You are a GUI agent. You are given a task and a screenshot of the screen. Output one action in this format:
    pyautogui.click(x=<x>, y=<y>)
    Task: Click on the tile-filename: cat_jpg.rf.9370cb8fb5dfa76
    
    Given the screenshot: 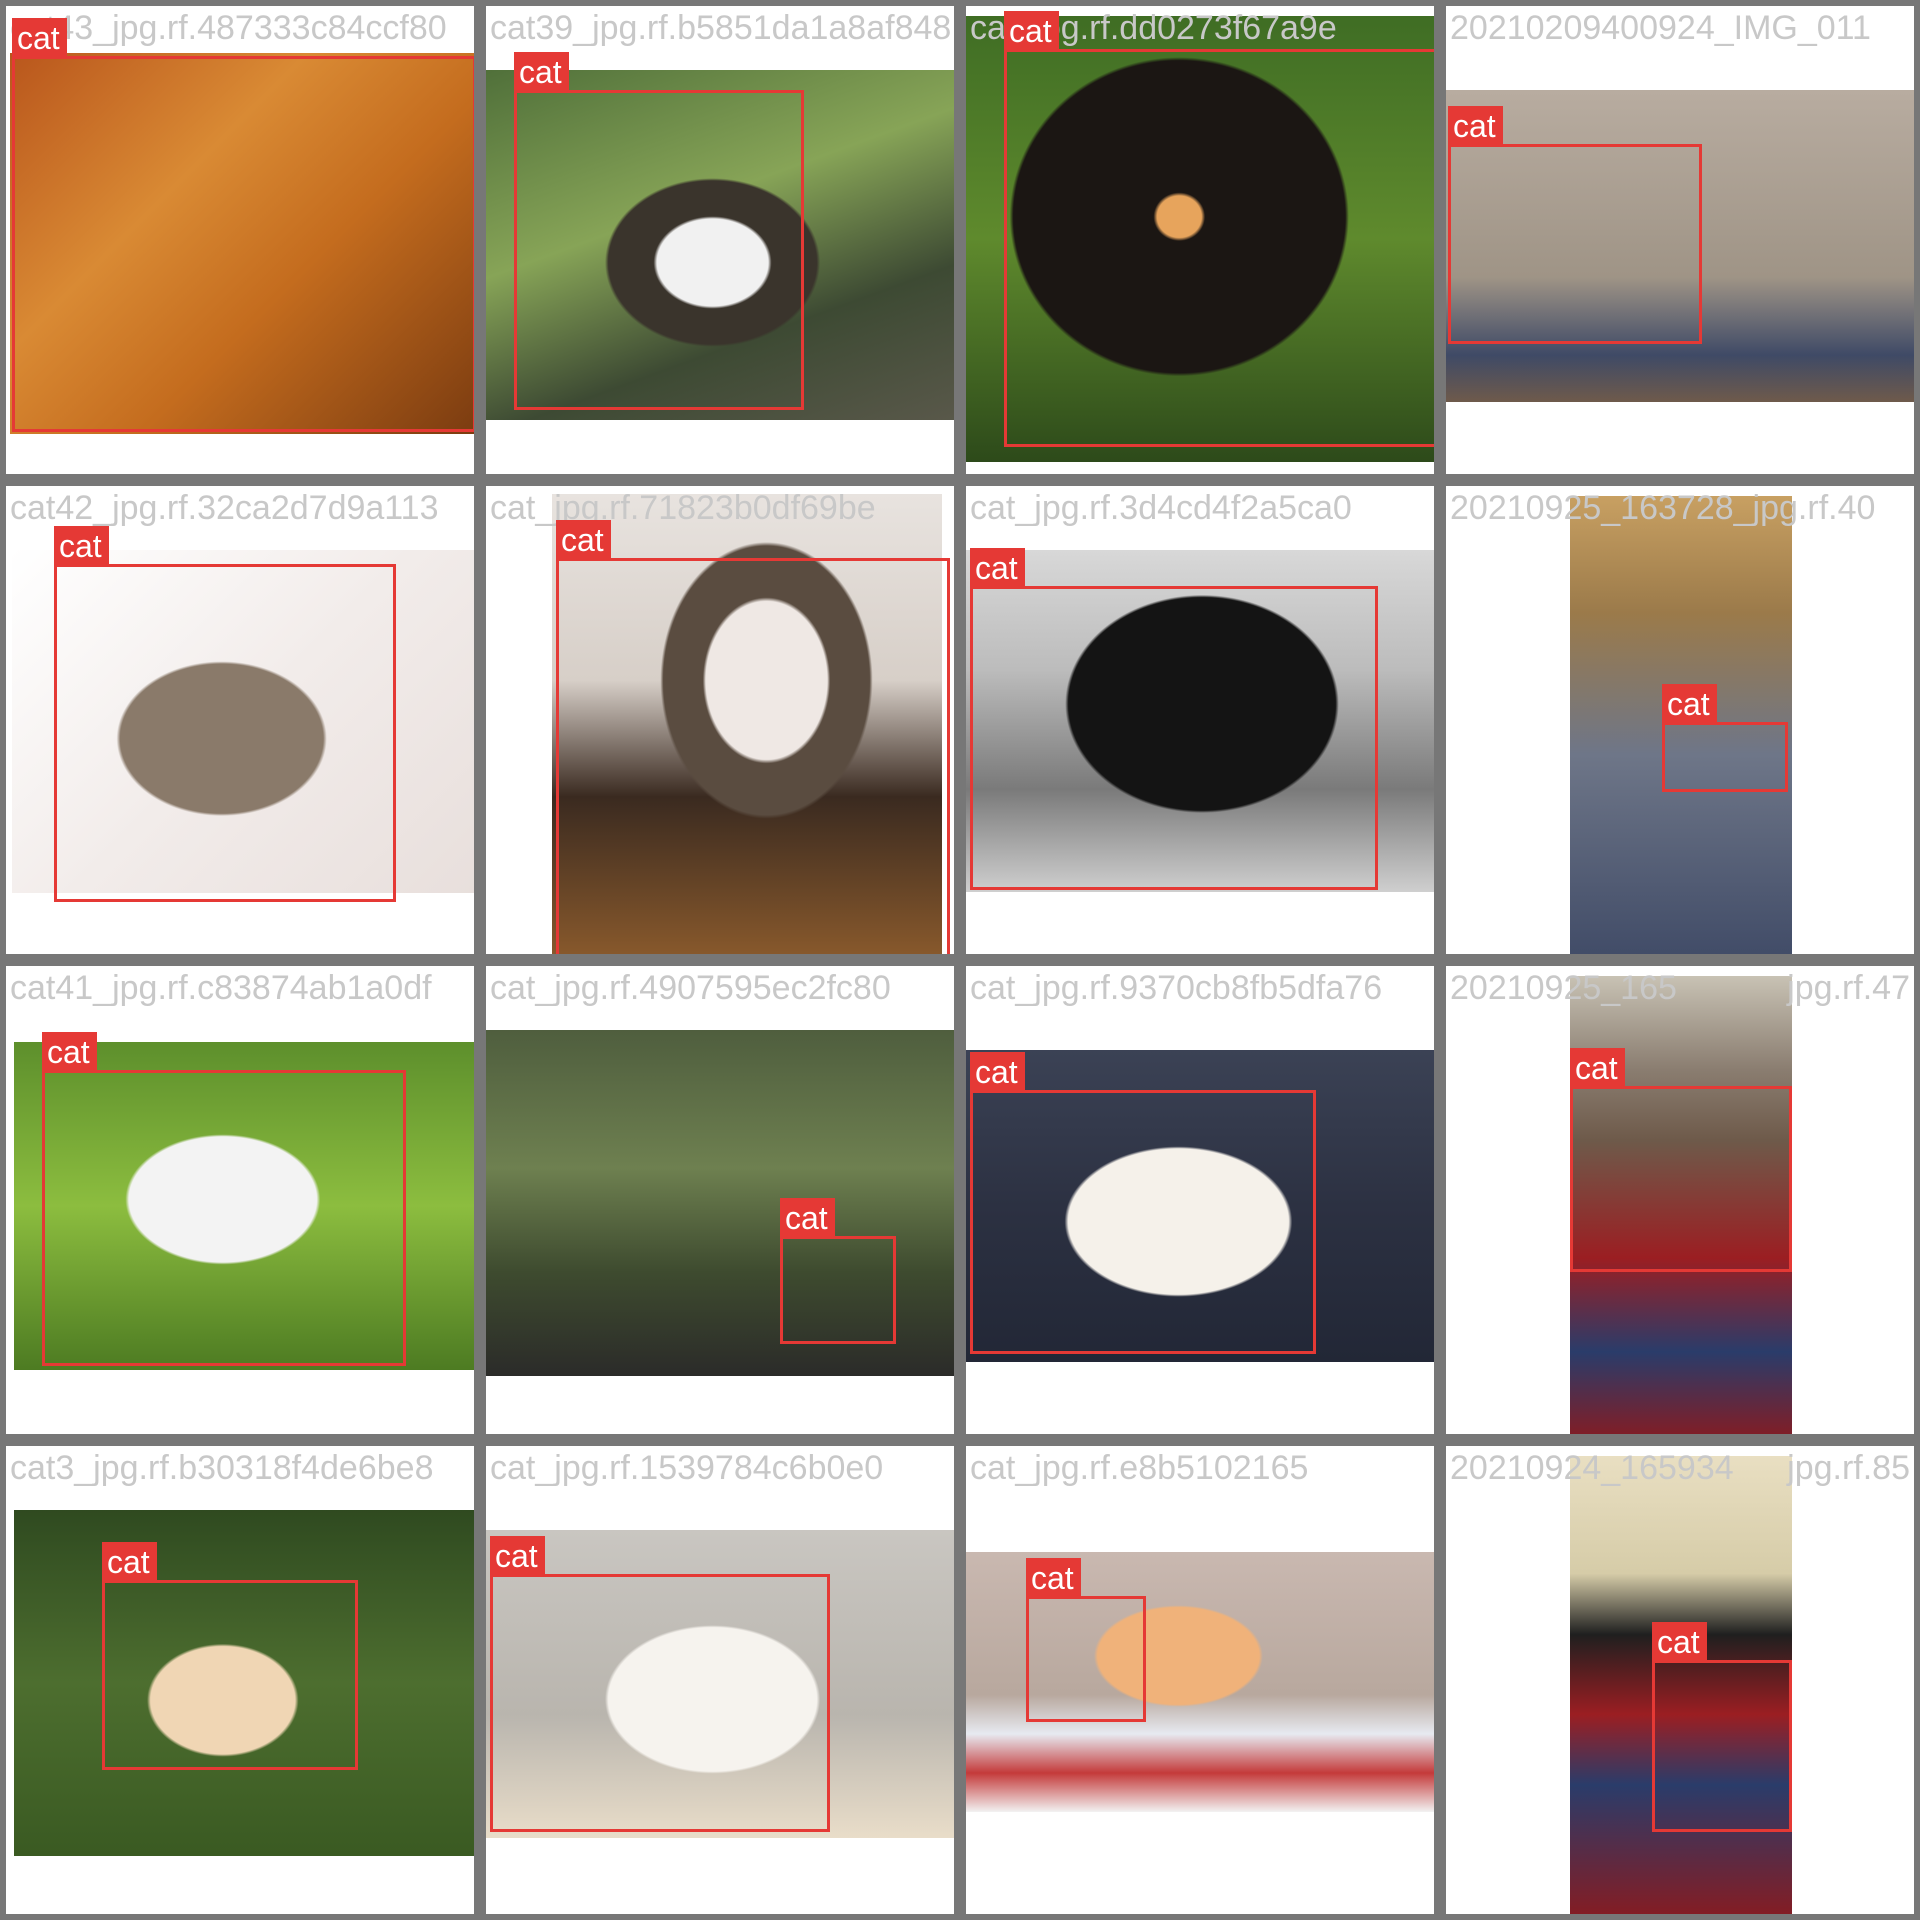 What is the action you would take?
    pyautogui.click(x=1176, y=988)
    